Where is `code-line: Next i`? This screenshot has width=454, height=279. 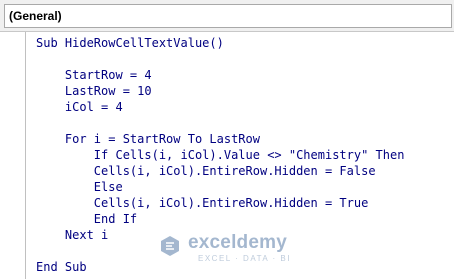
code-line: Next i is located at coordinates (72, 235).